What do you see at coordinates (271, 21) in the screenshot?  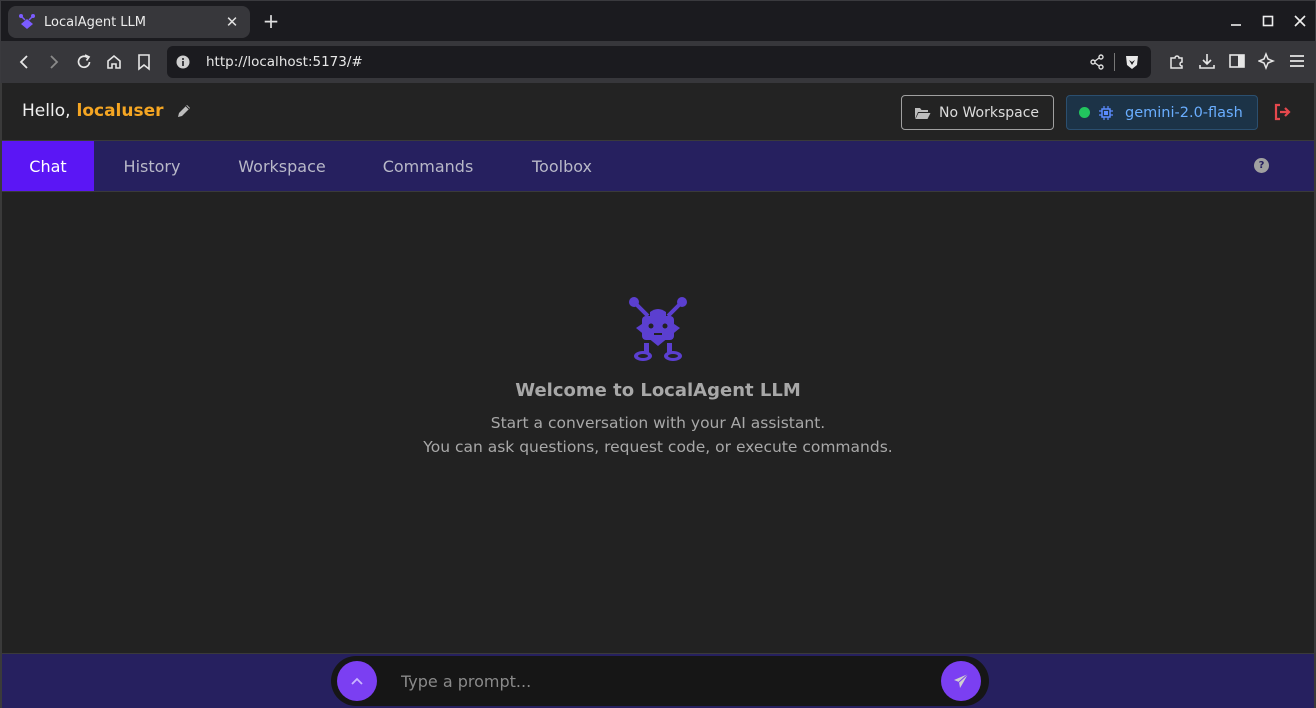 I see `new-tab-button: +` at bounding box center [271, 21].